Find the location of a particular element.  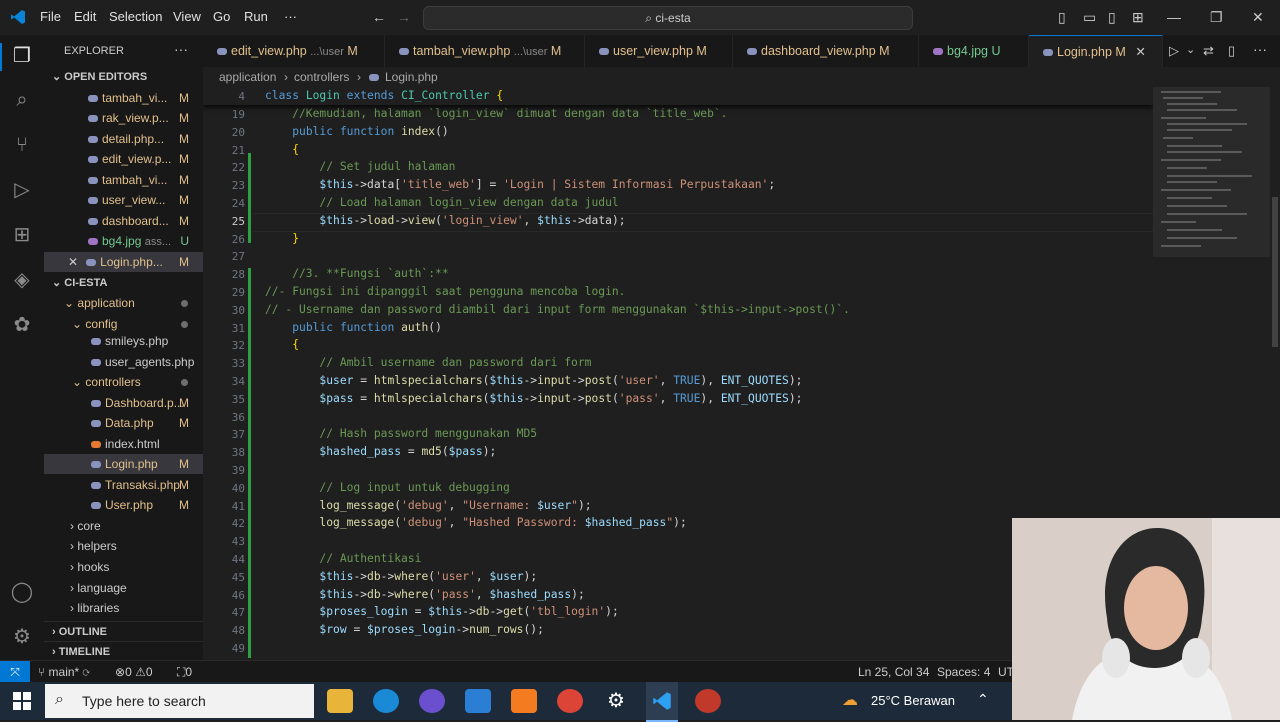

tree-folder: ⌄ application is located at coordinates (123, 303).